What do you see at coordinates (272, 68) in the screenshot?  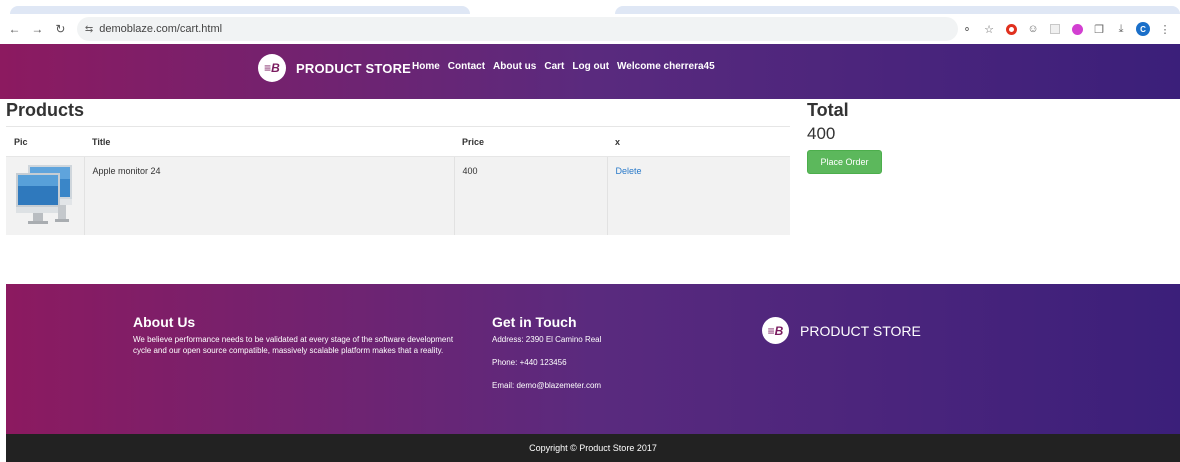 I see `blazemeter-logo-icon: ≡B` at bounding box center [272, 68].